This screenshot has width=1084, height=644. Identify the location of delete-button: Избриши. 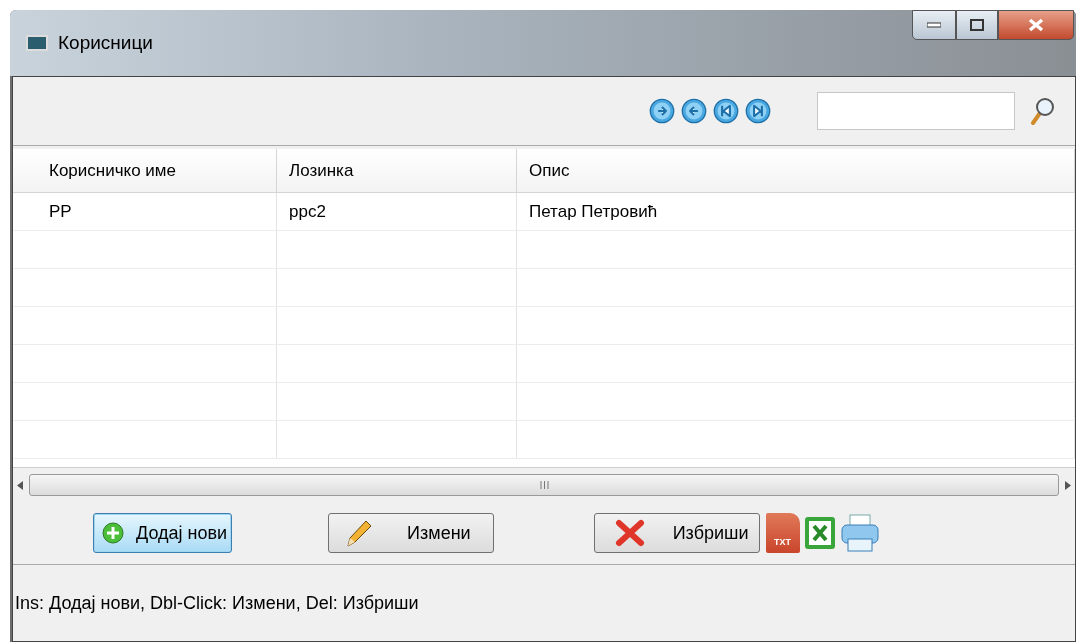
(676, 533).